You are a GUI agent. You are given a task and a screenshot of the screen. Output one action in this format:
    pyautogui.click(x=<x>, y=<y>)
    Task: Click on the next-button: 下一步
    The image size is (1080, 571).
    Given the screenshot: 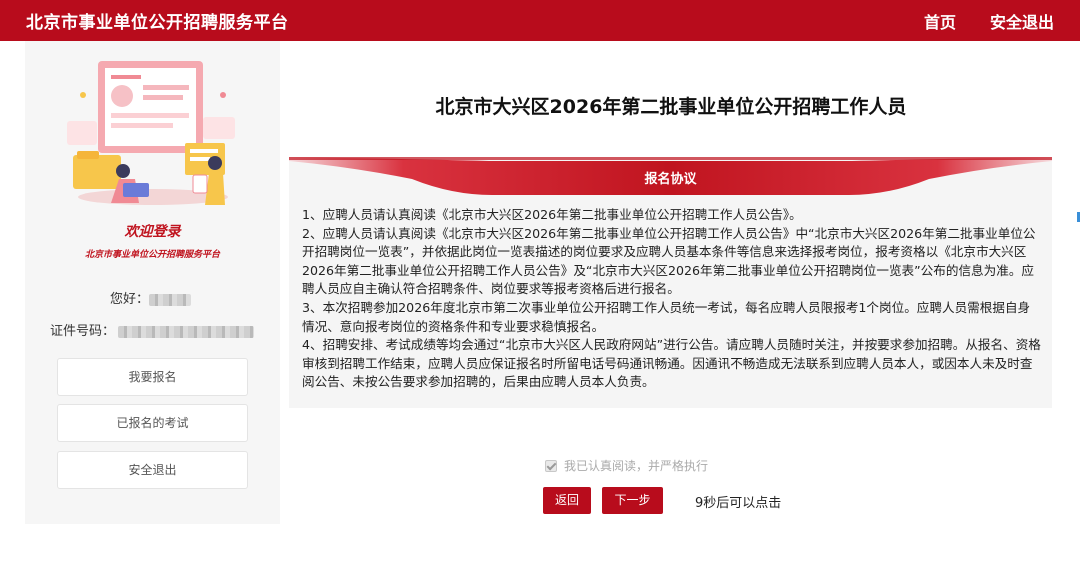 What is the action you would take?
    pyautogui.click(x=632, y=500)
    